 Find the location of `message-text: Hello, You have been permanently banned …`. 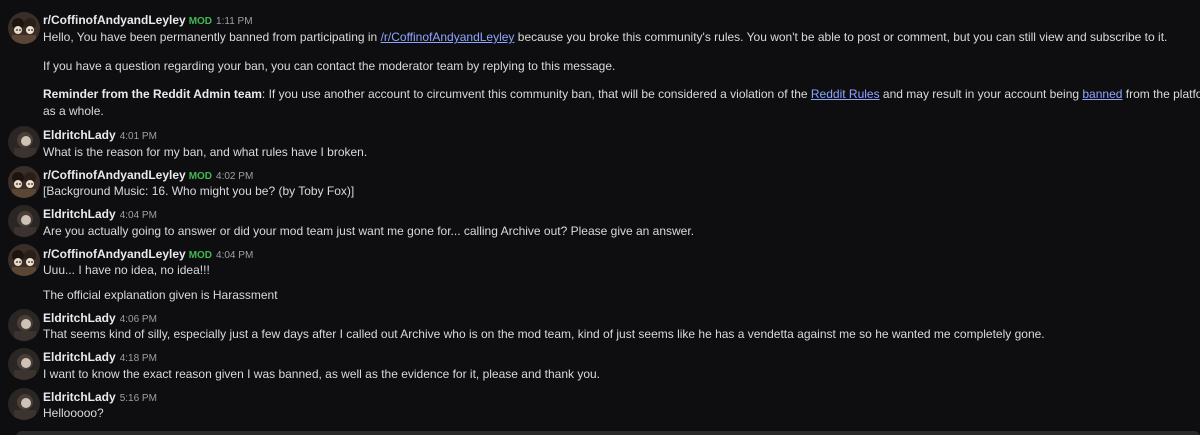

message-text: Hello, You have been permanently banned … is located at coordinates (605, 37).